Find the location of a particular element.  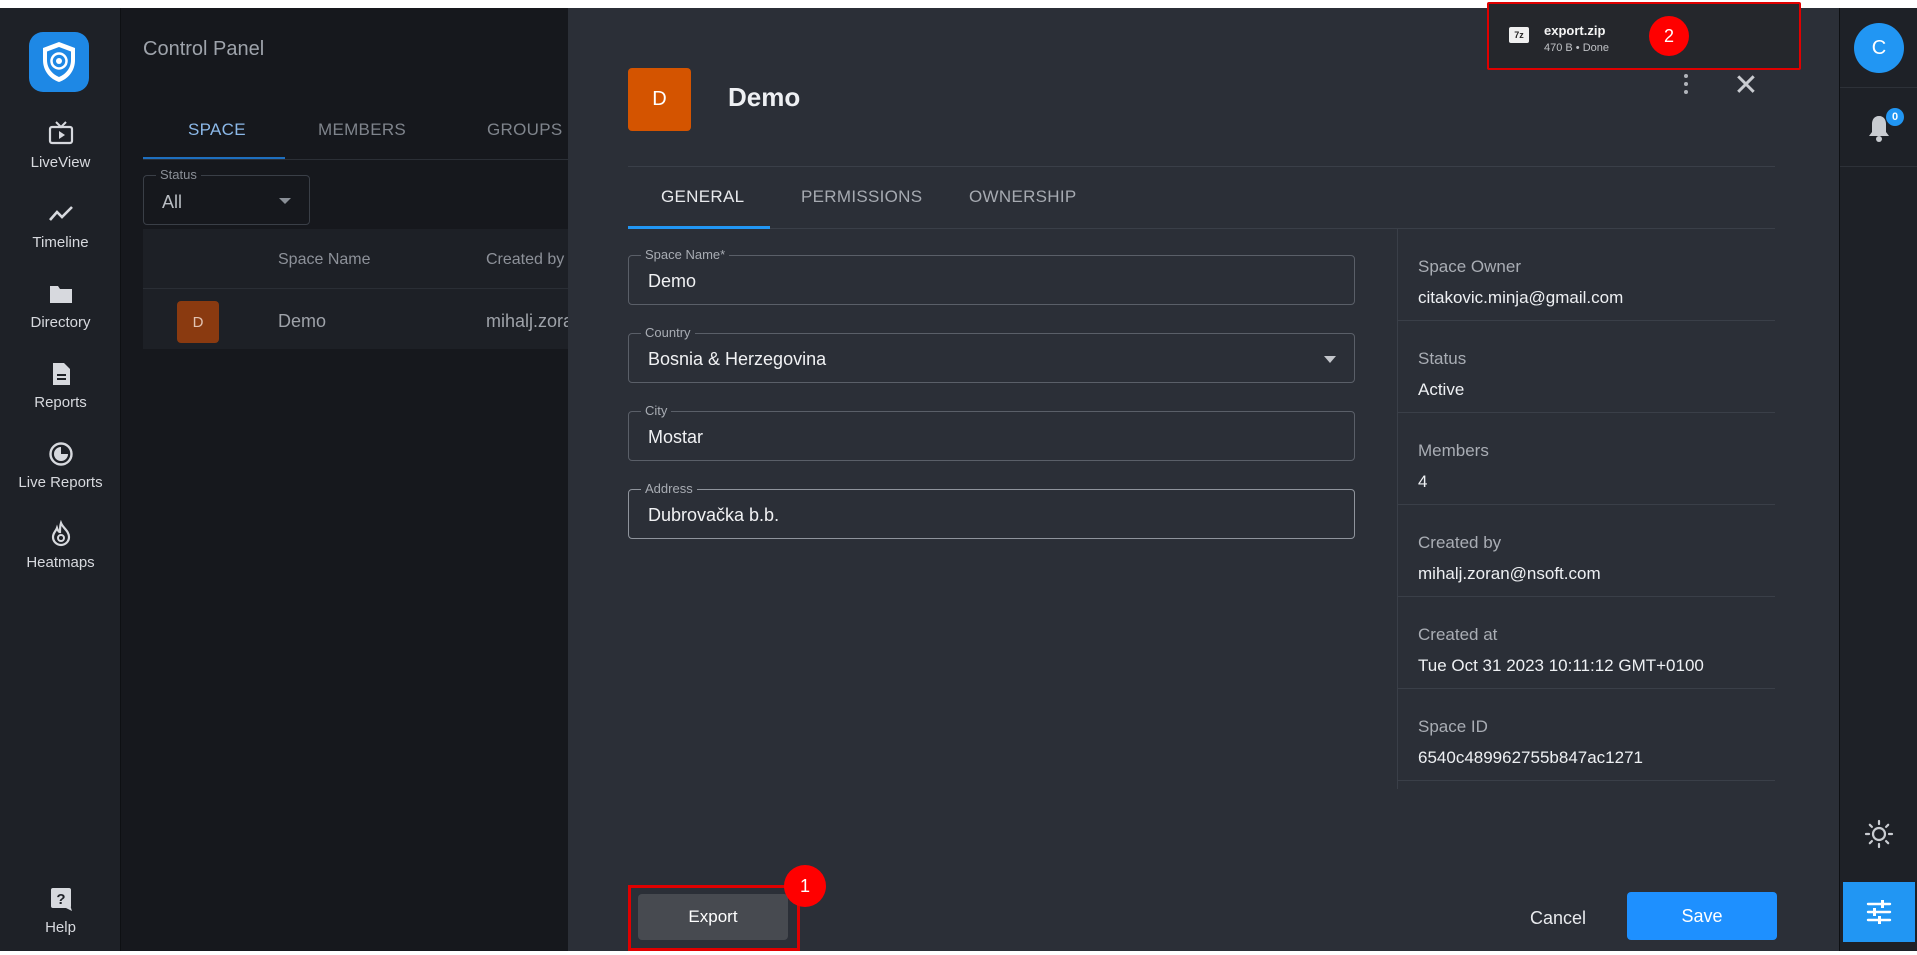

sidebar-item-heatmaps: Heatmaps is located at coordinates (60, 555).